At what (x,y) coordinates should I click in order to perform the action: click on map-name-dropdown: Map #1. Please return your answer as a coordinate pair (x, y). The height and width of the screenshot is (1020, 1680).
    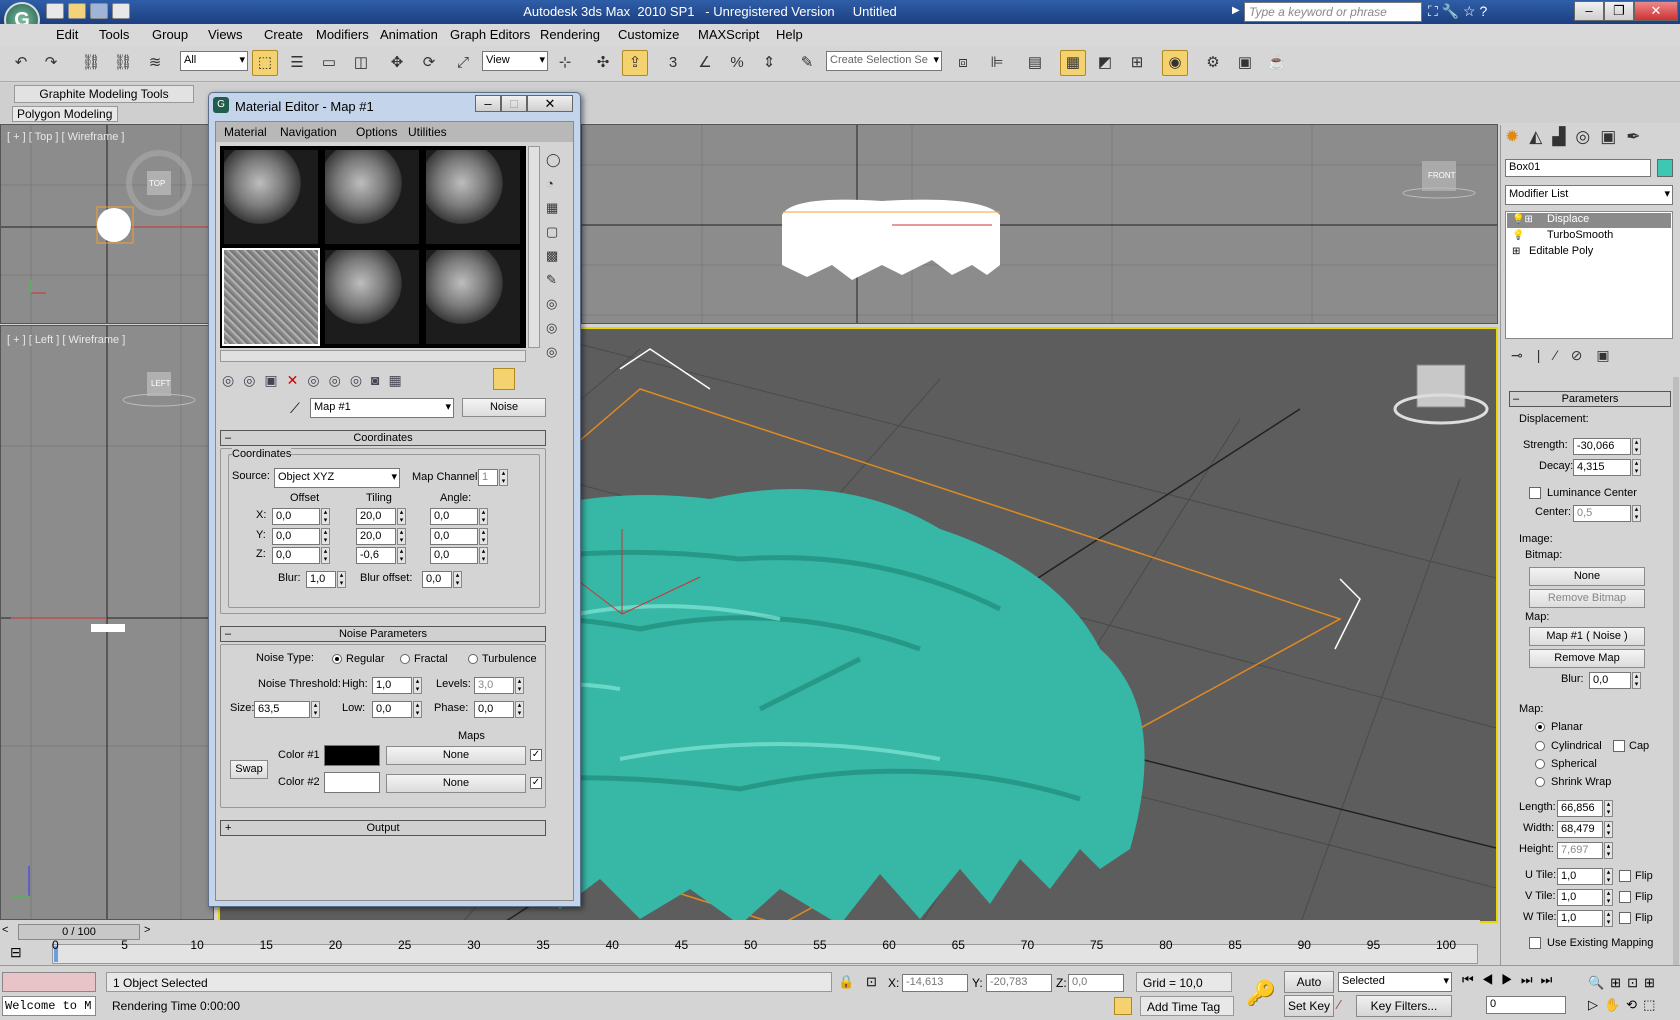
    Looking at the image, I should click on (382, 408).